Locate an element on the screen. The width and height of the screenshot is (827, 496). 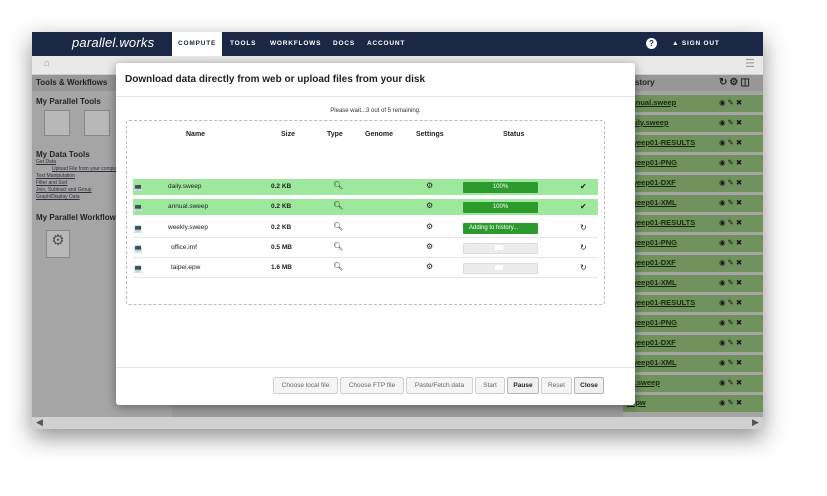
file-row: 💻 daily.sweep 0.2 KB 🔍︎ ⚙ 100% ✔ is located at coordinates (365, 187).